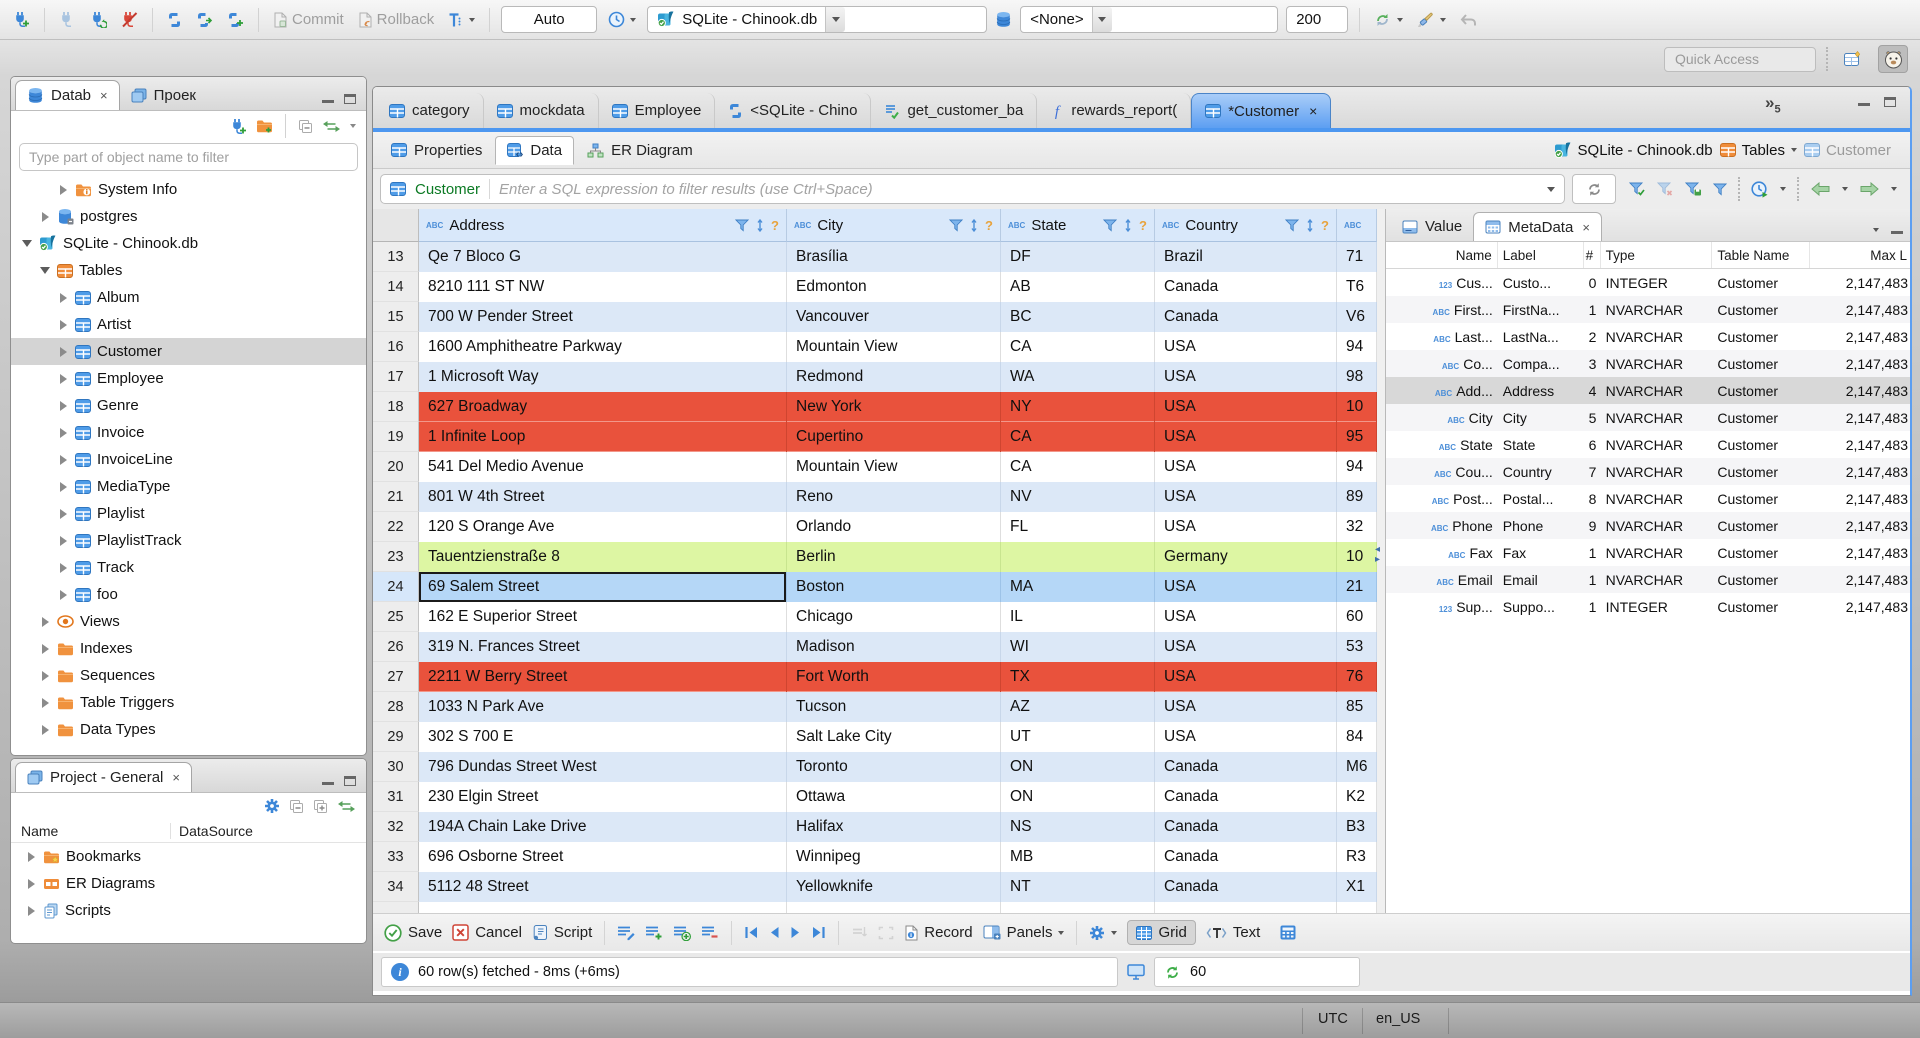 This screenshot has width=1920, height=1038. Describe the element at coordinates (938, 932) in the screenshot. I see `record-mode-button: Record` at that location.